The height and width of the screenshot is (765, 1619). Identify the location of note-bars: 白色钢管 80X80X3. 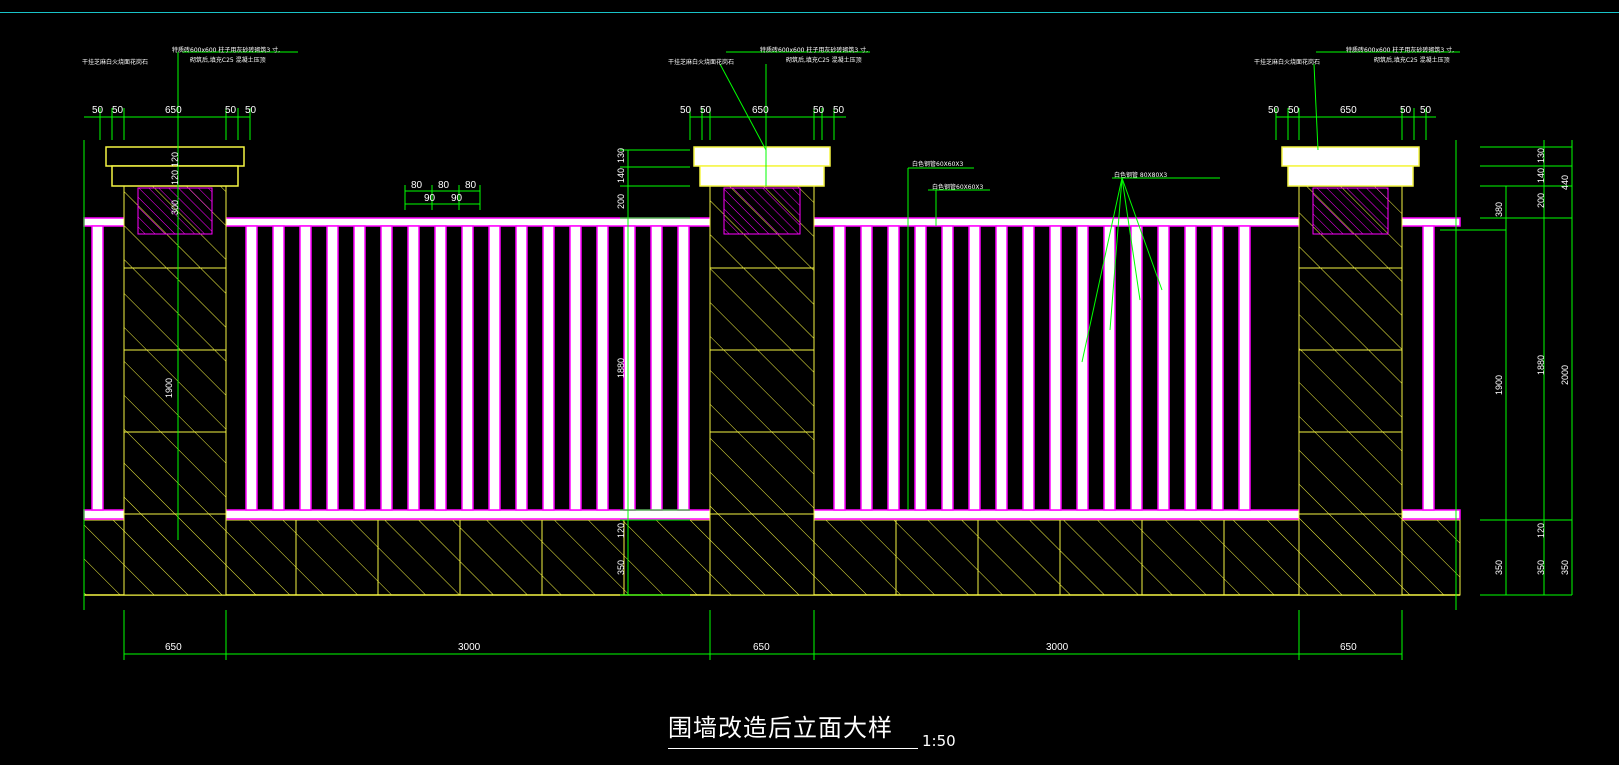
(1140, 175).